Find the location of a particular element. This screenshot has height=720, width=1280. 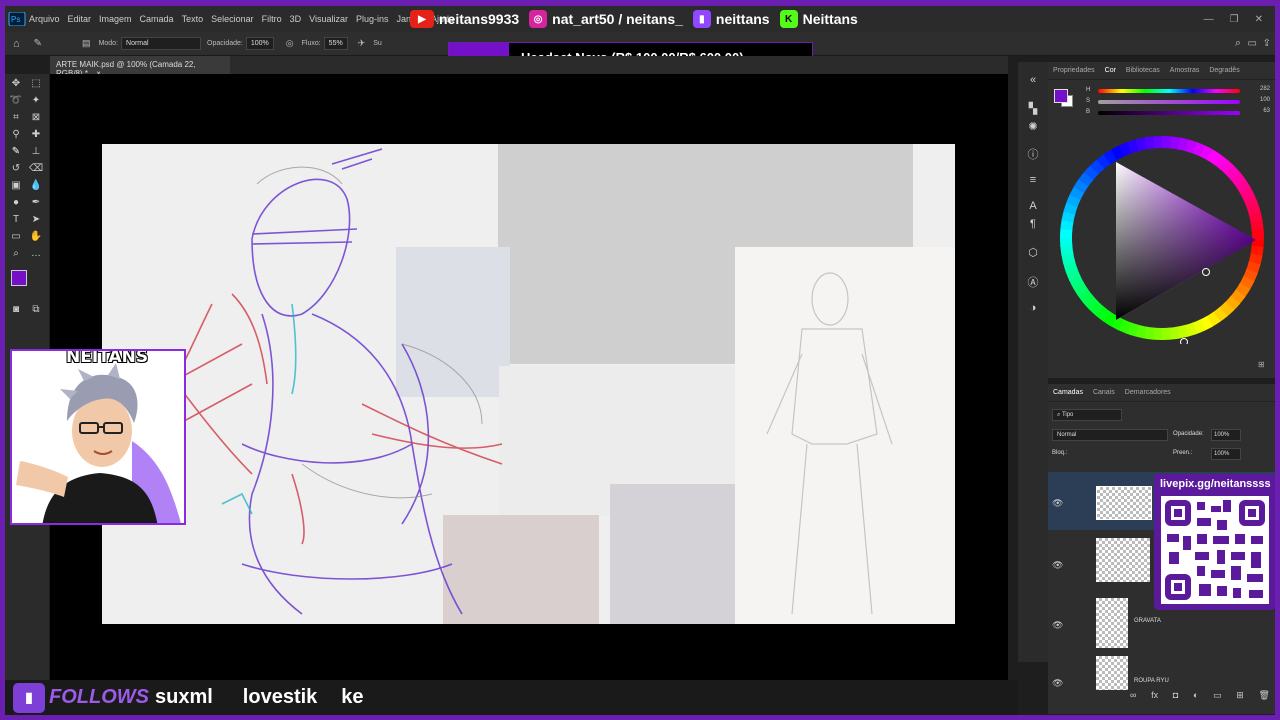

search-icon: ⌕ is located at coordinates (1238, 43).